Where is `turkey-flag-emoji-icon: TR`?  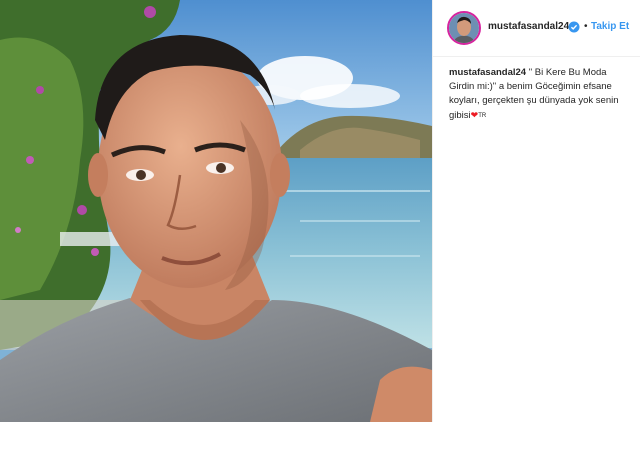 turkey-flag-emoji-icon: TR is located at coordinates (482, 116).